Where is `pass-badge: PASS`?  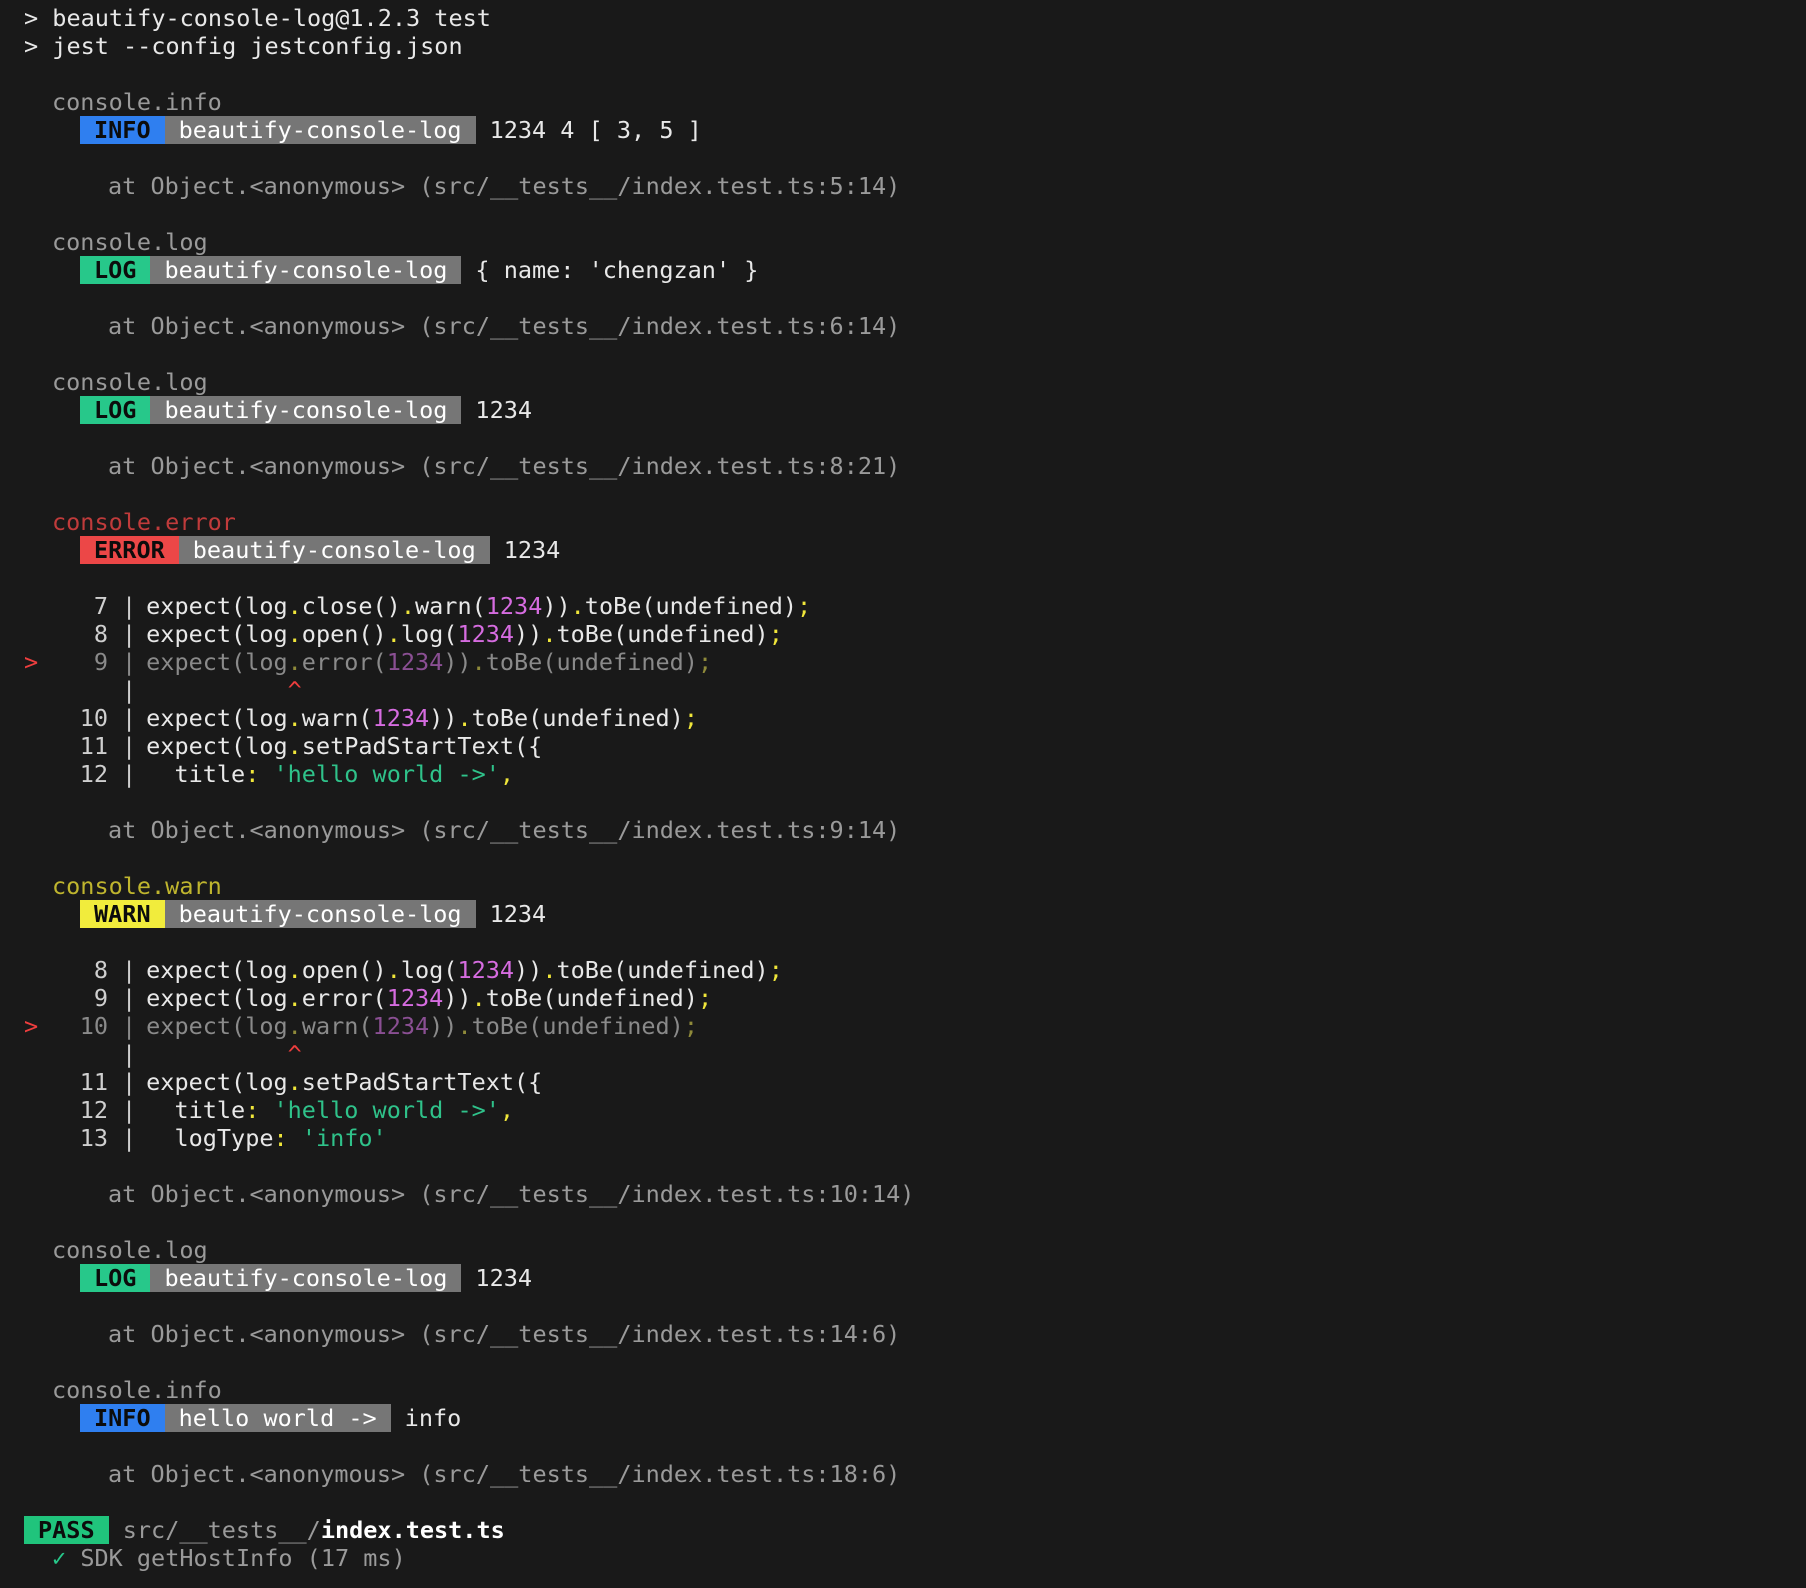 pass-badge: PASS is located at coordinates (66, 1530).